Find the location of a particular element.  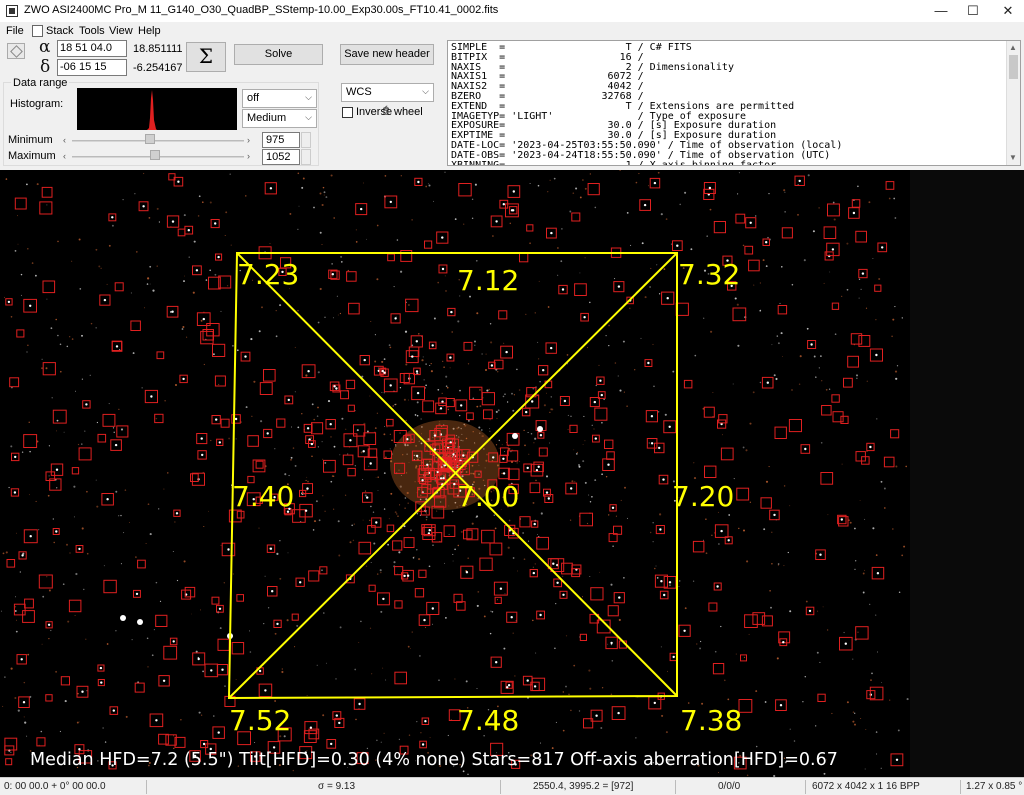

dec-input: -06 15 15 is located at coordinates (92, 67).